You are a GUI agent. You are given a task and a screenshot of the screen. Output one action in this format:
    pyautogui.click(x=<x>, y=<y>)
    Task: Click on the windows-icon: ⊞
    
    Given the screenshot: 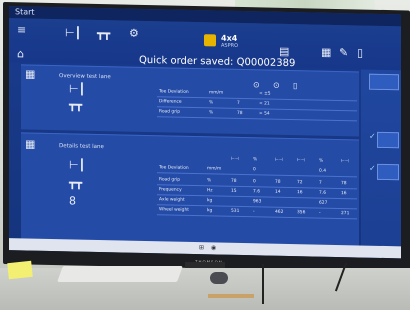 What is the action you would take?
    pyautogui.click(x=201, y=247)
    